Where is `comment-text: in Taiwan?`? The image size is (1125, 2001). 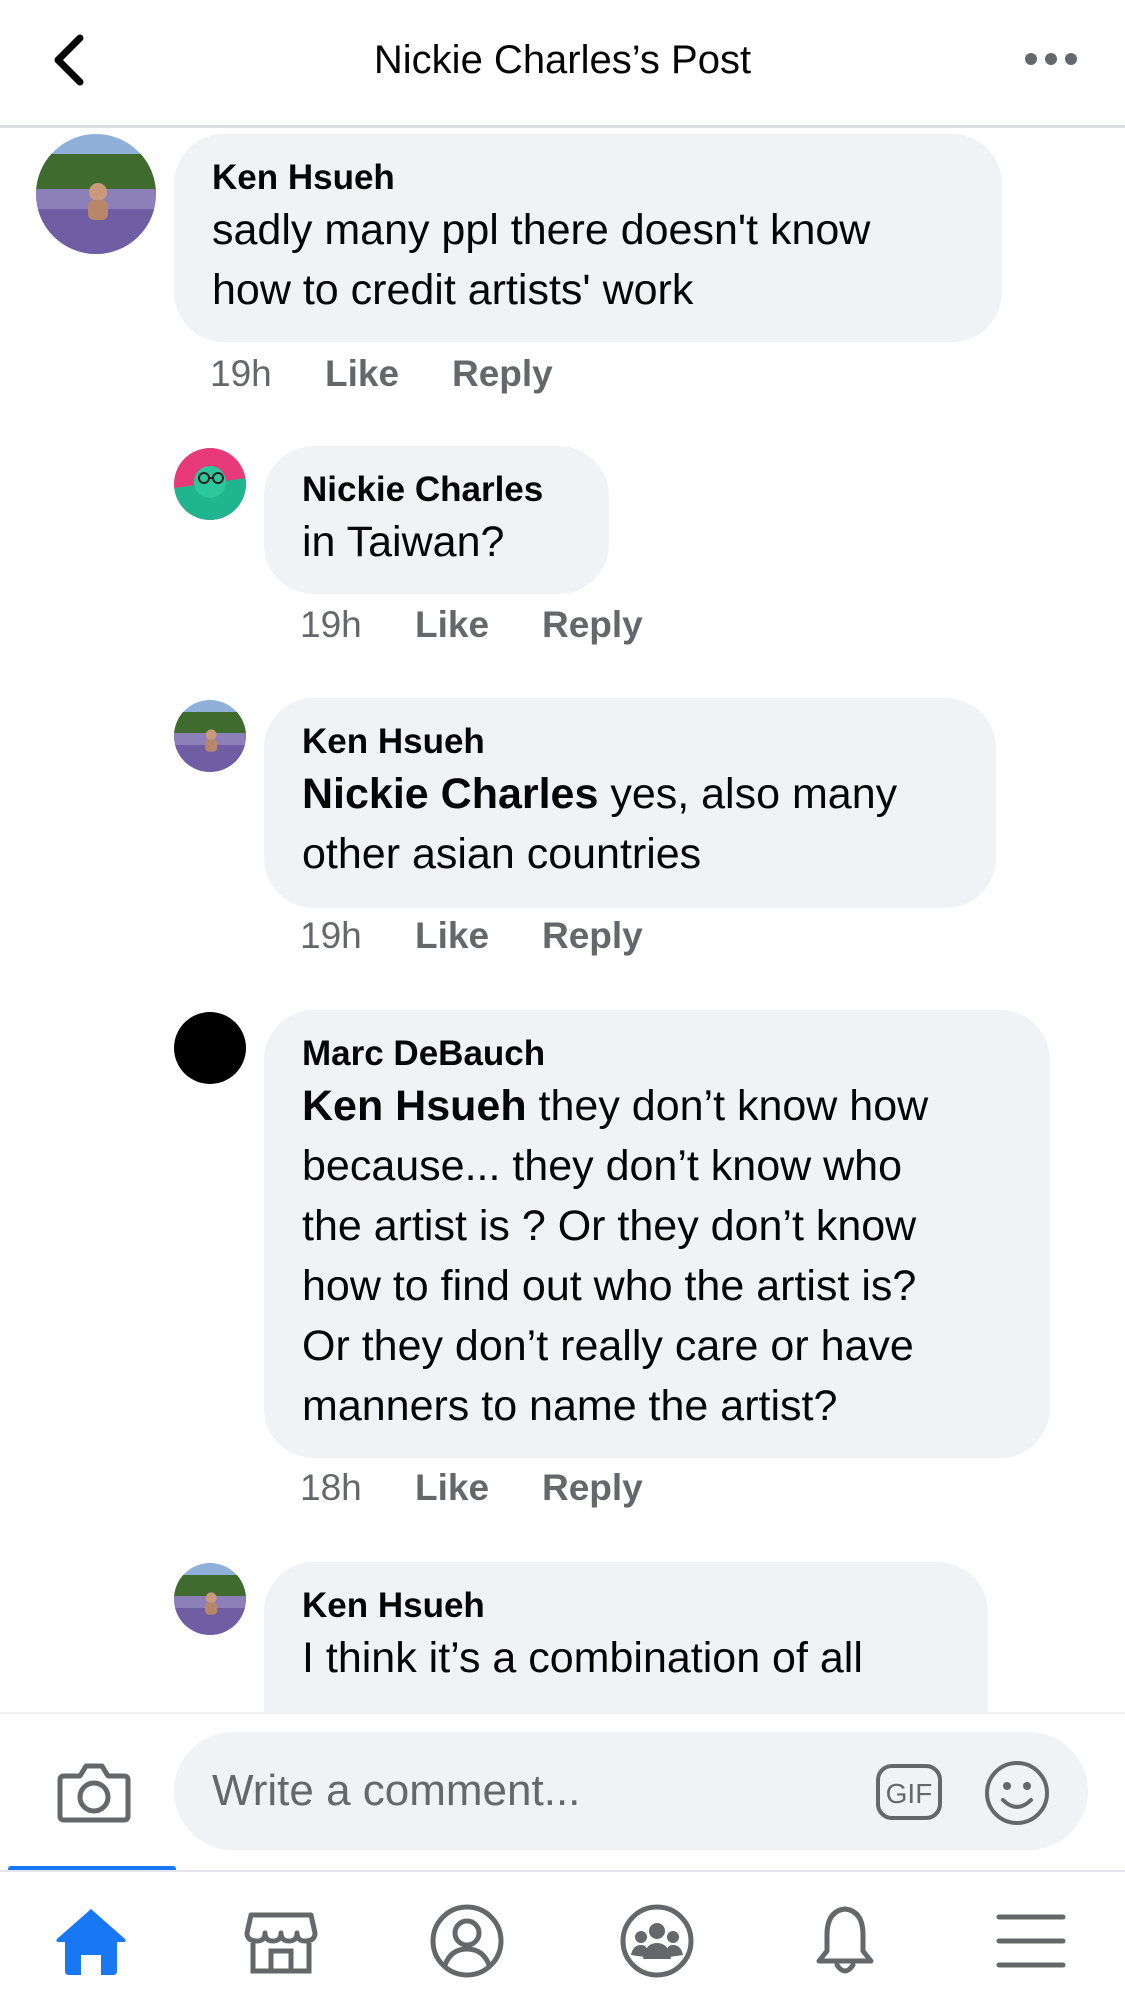
comment-text: in Taiwan? is located at coordinates (403, 542).